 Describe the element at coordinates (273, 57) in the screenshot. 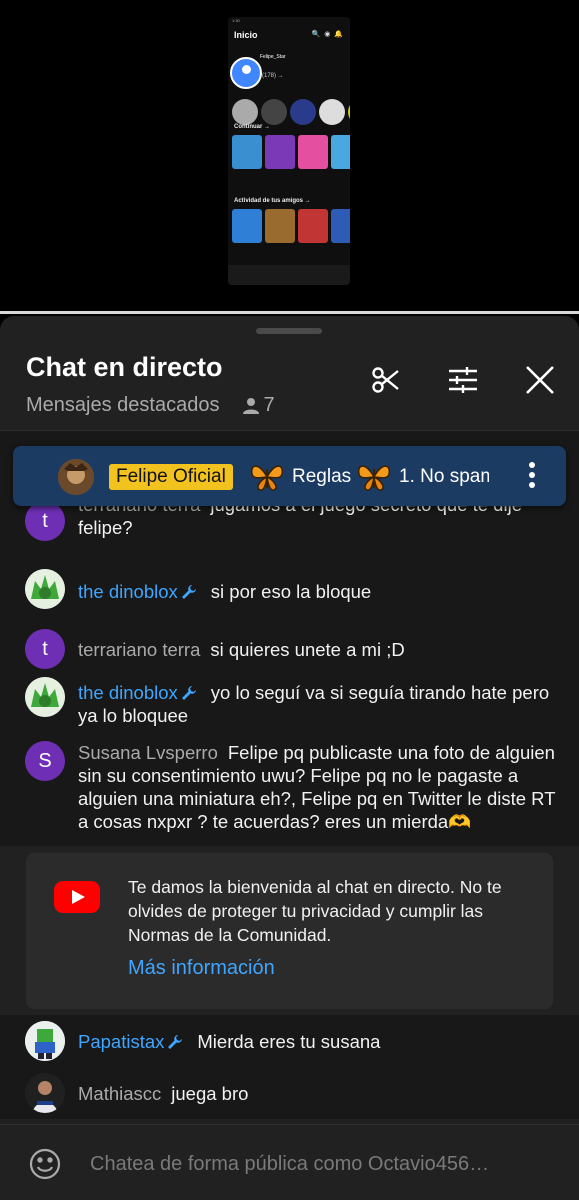

I see `phone-username: Felipe_Star` at that location.